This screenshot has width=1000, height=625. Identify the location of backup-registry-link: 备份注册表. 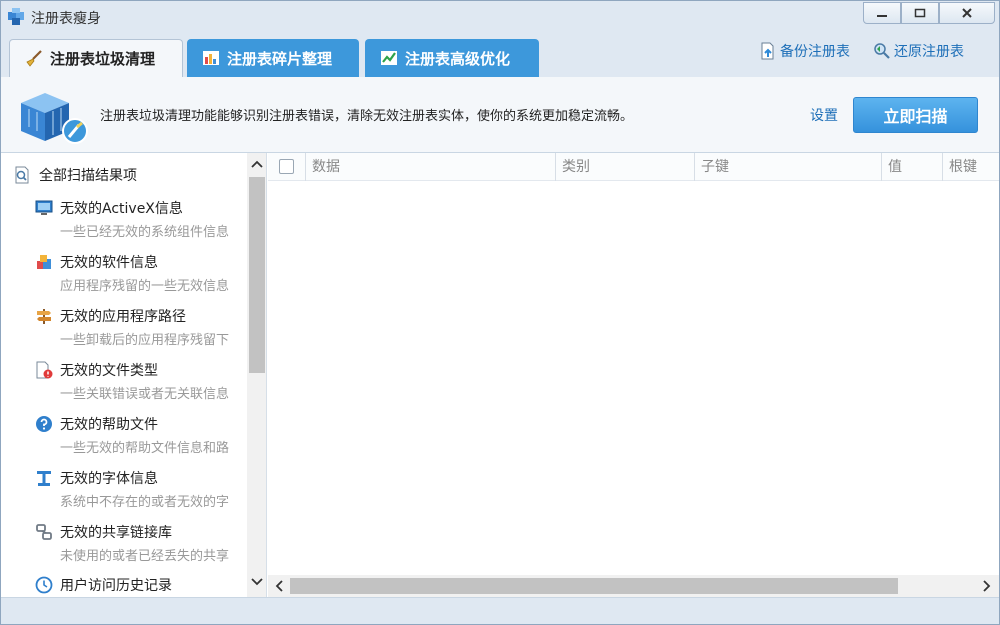
(804, 51).